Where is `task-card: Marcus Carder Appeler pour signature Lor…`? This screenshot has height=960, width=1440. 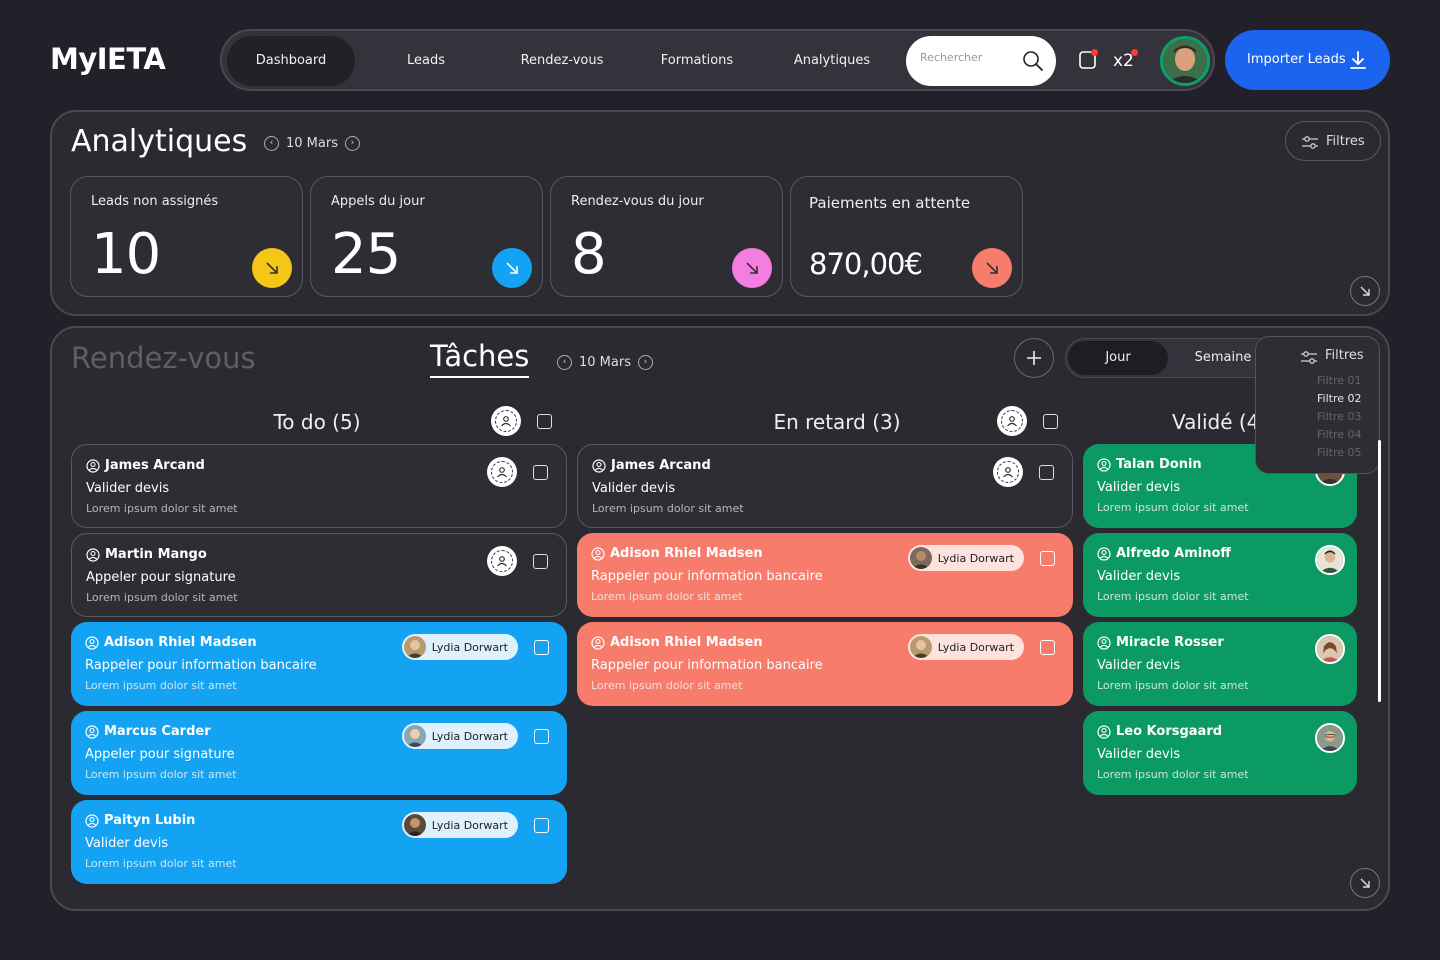 task-card: Marcus Carder Appeler pour signature Lor… is located at coordinates (319, 753).